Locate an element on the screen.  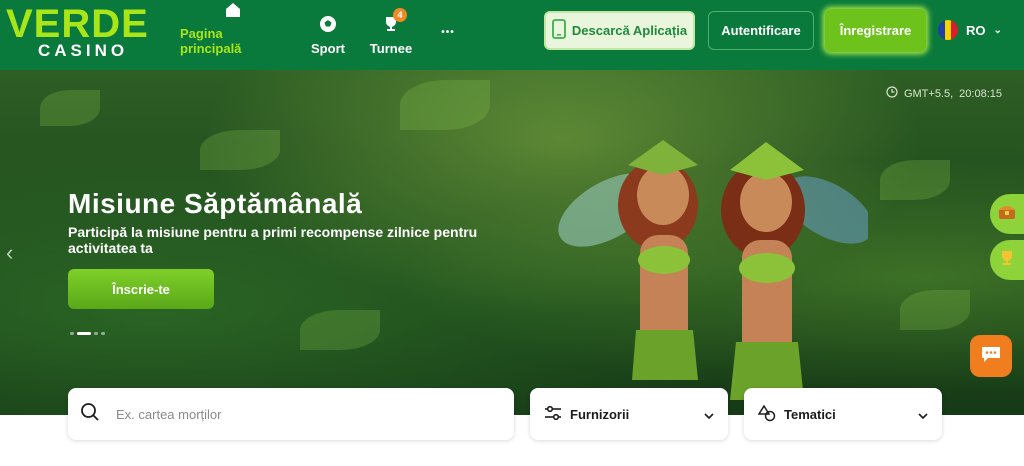
home-icon is located at coordinates (233, 10).